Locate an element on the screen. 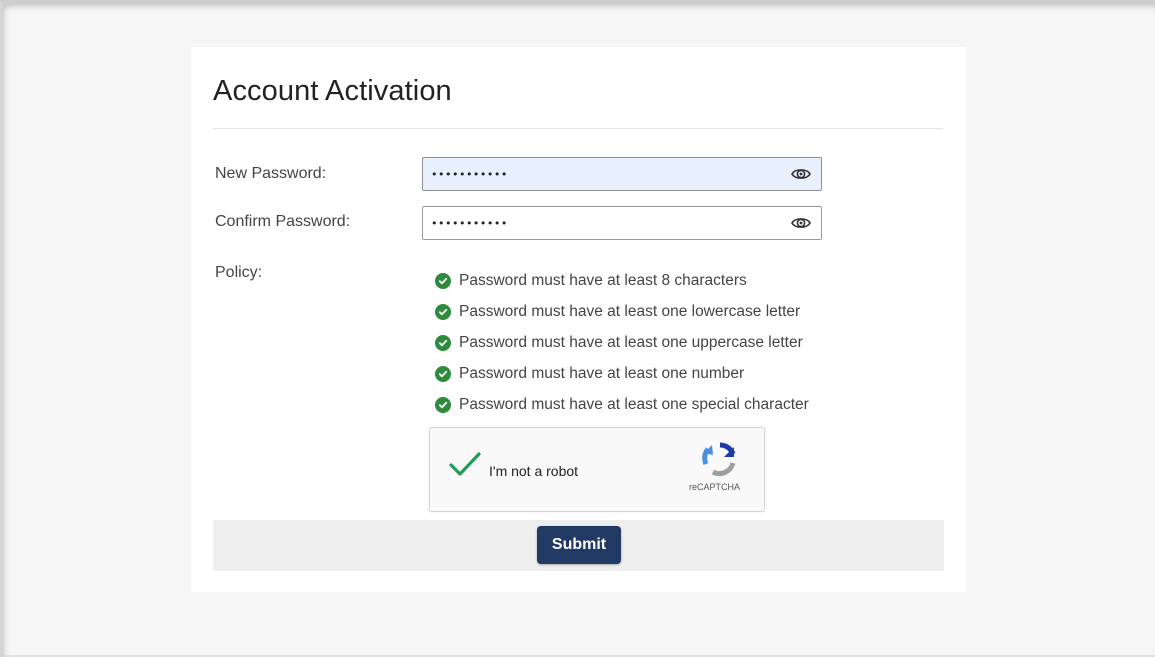  confirm-password-label: Confirm Password: is located at coordinates (283, 221).